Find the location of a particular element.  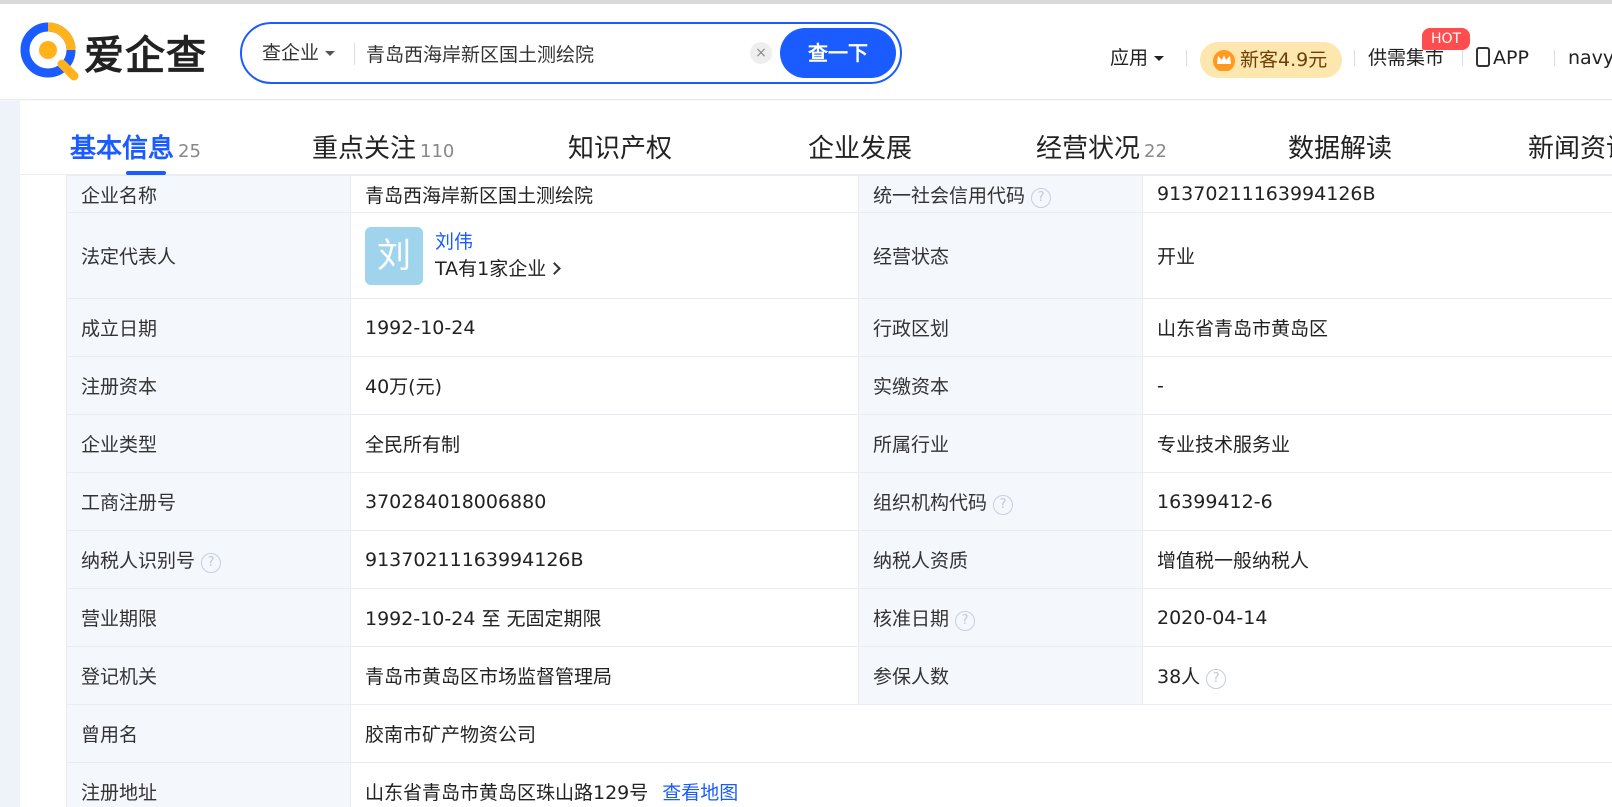

insured-value: 38人 is located at coordinates (1179, 677).